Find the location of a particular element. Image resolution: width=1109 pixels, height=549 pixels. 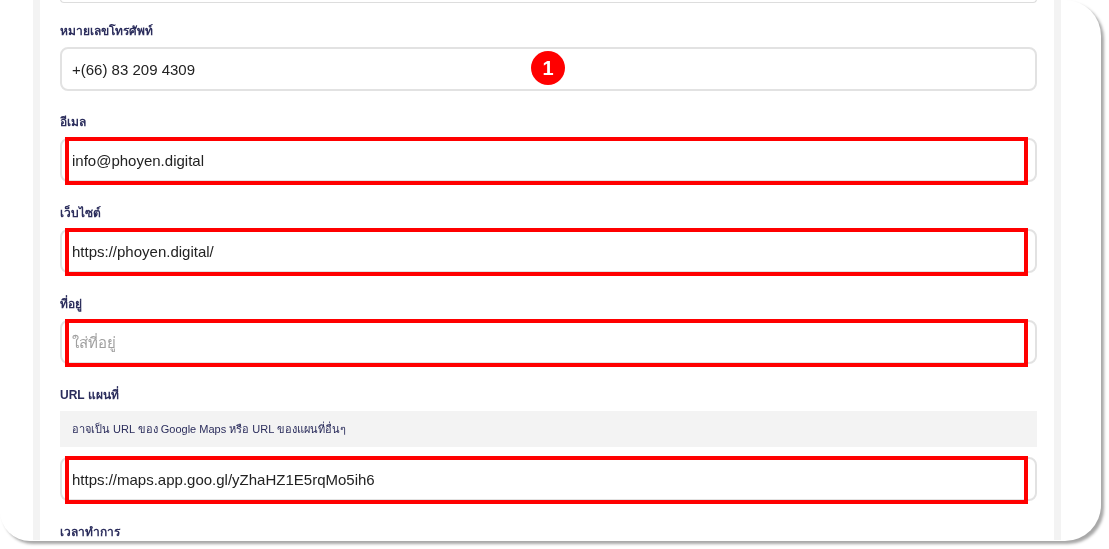

field-label: เว็บไซต์ is located at coordinates (80, 213).